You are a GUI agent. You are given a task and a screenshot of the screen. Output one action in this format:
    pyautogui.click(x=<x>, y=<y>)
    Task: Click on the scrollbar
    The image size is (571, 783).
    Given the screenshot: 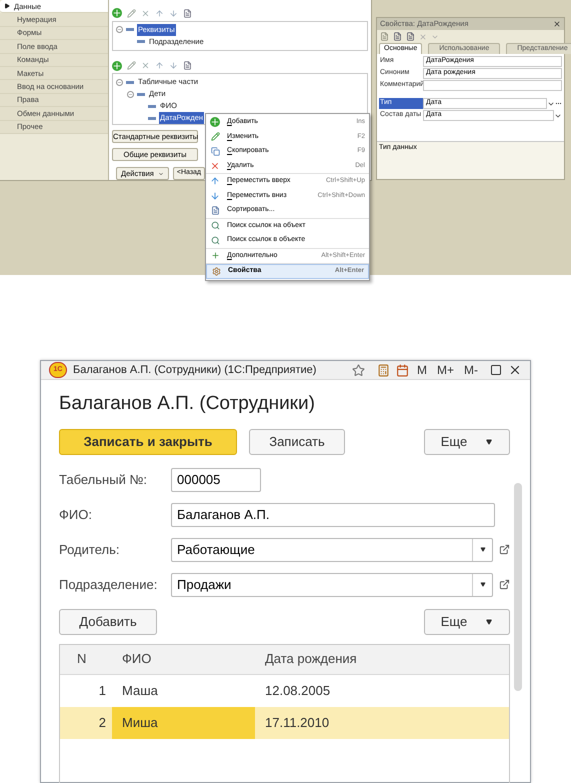 What is the action you would take?
    pyautogui.click(x=518, y=586)
    